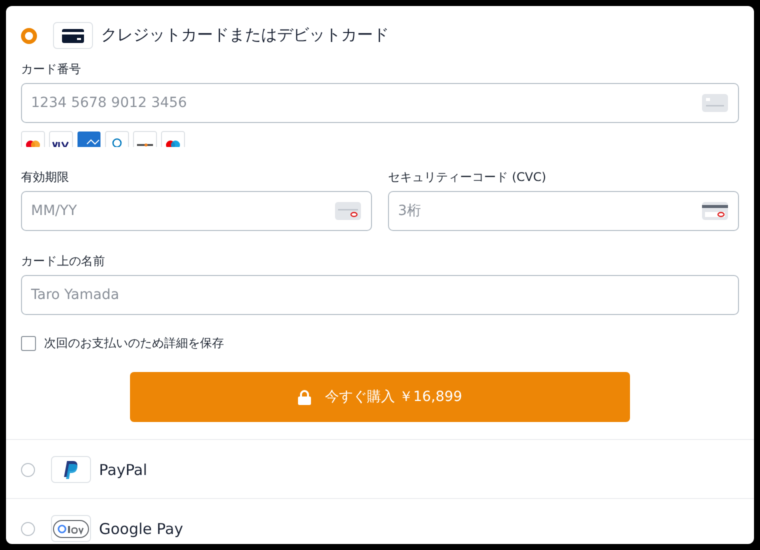  Describe the element at coordinates (63, 261) in the screenshot. I see `field-label: カード上の名前` at that location.